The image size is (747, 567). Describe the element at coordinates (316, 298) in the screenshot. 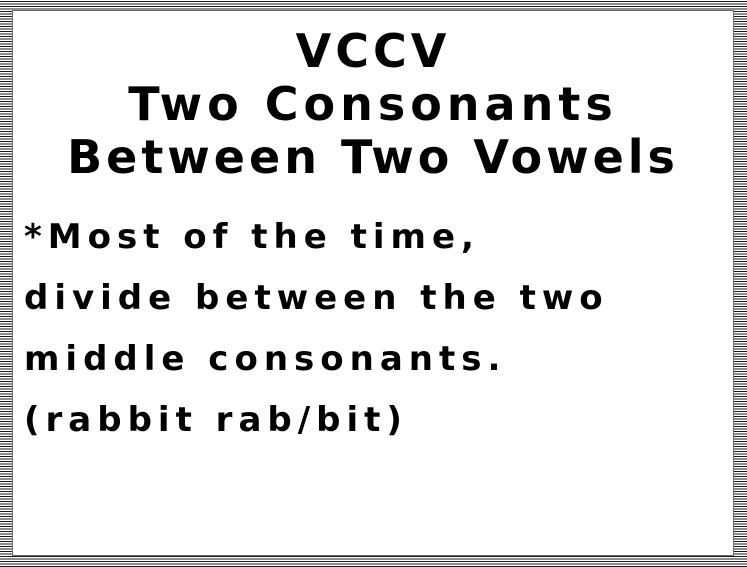

I see `rule-text-line-2: divide between the two` at that location.